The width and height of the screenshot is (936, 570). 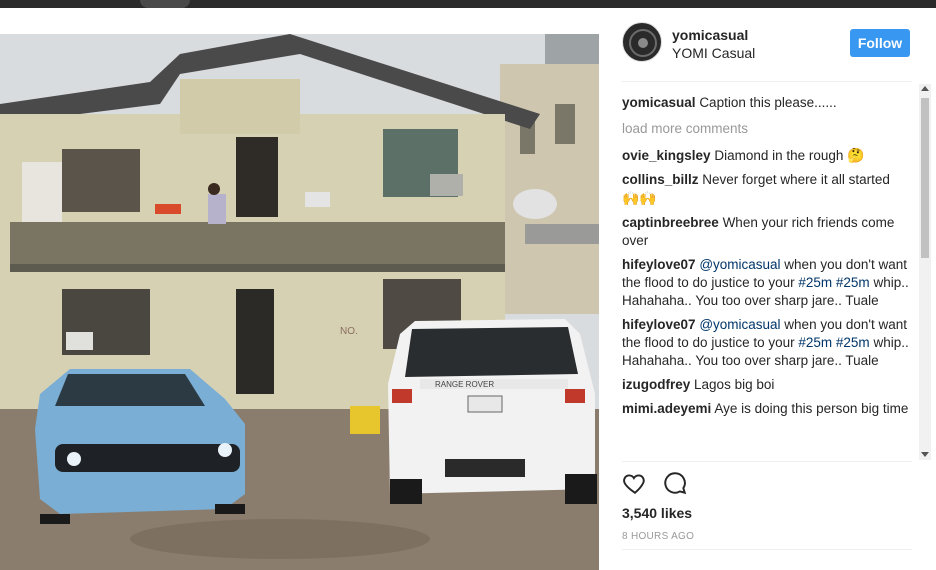 What do you see at coordinates (880, 43) in the screenshot?
I see `follow-button: Follow` at bounding box center [880, 43].